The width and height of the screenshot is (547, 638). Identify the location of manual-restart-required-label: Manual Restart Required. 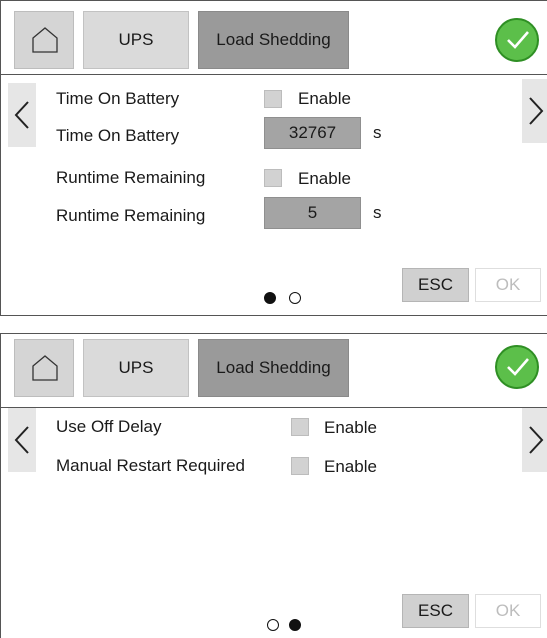
(150, 465).